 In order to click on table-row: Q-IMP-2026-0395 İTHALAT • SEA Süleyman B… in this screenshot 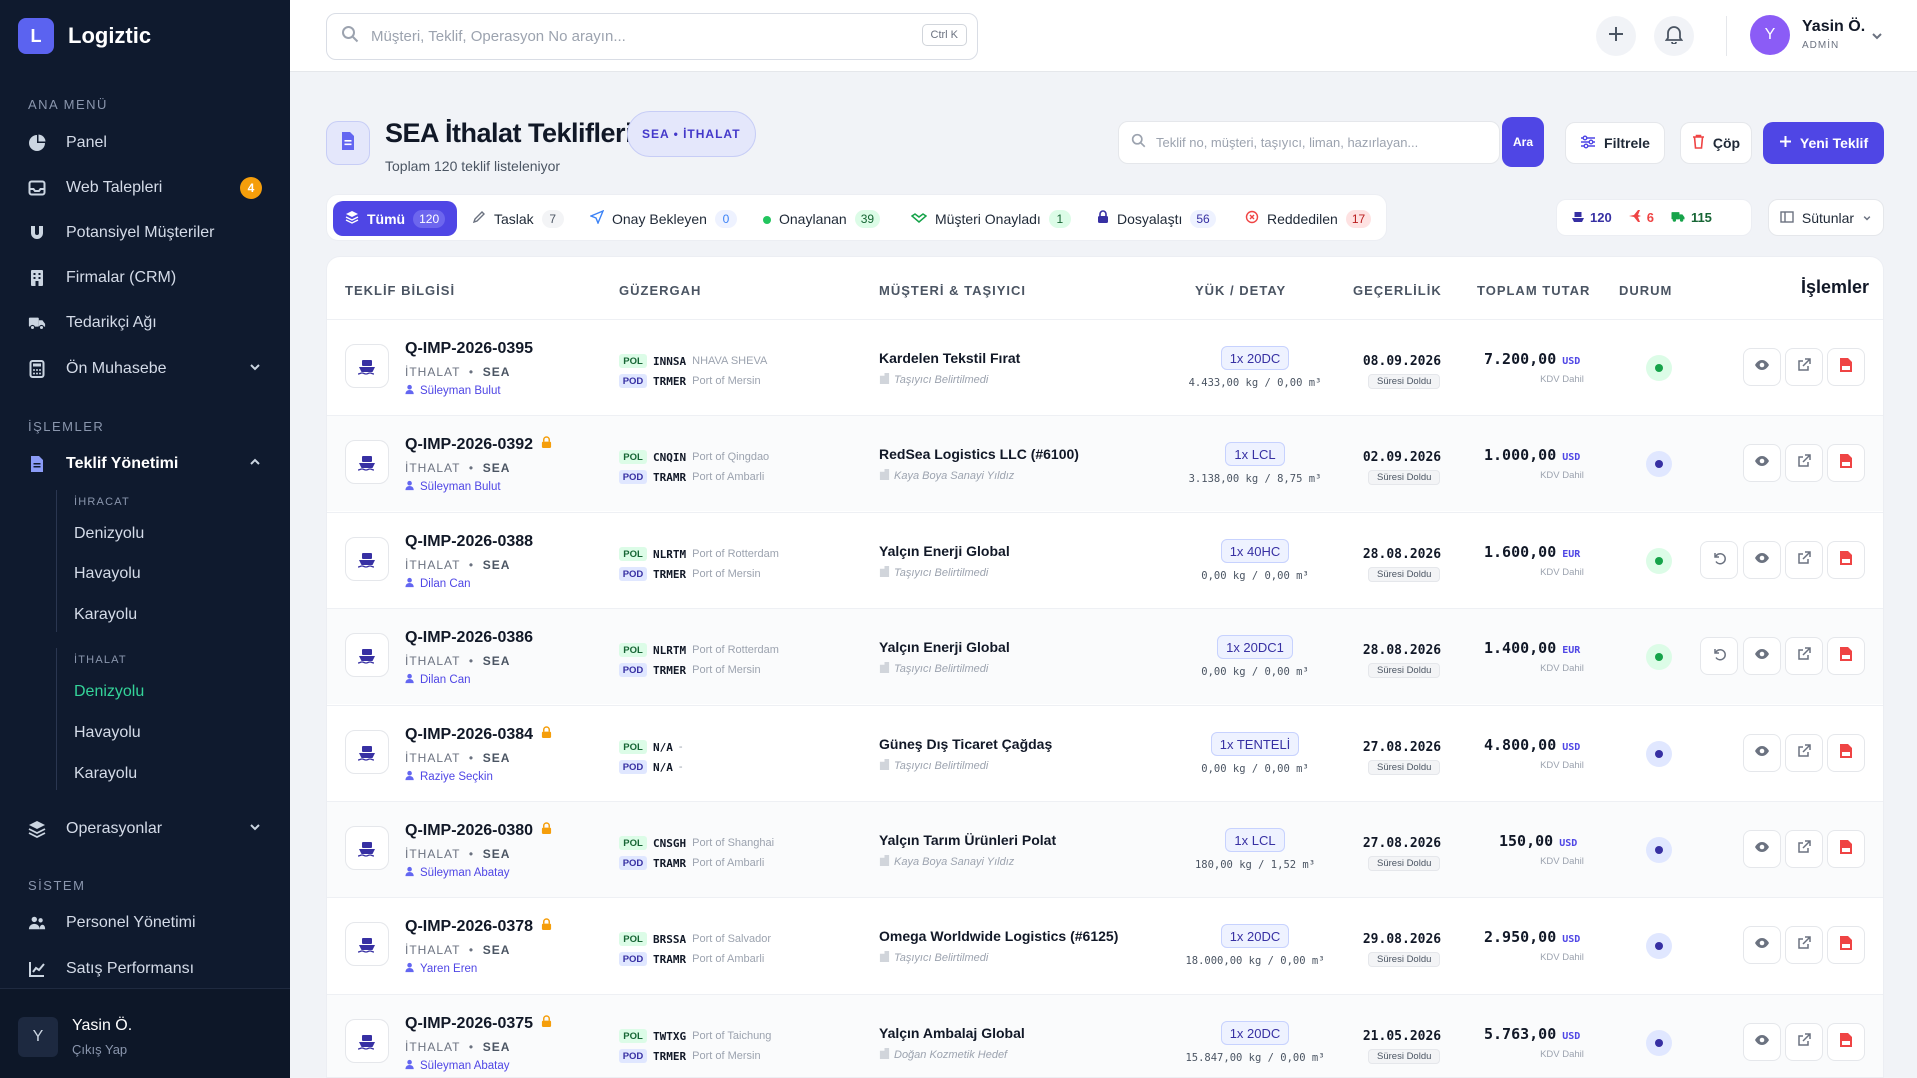, I will do `click(1105, 367)`.